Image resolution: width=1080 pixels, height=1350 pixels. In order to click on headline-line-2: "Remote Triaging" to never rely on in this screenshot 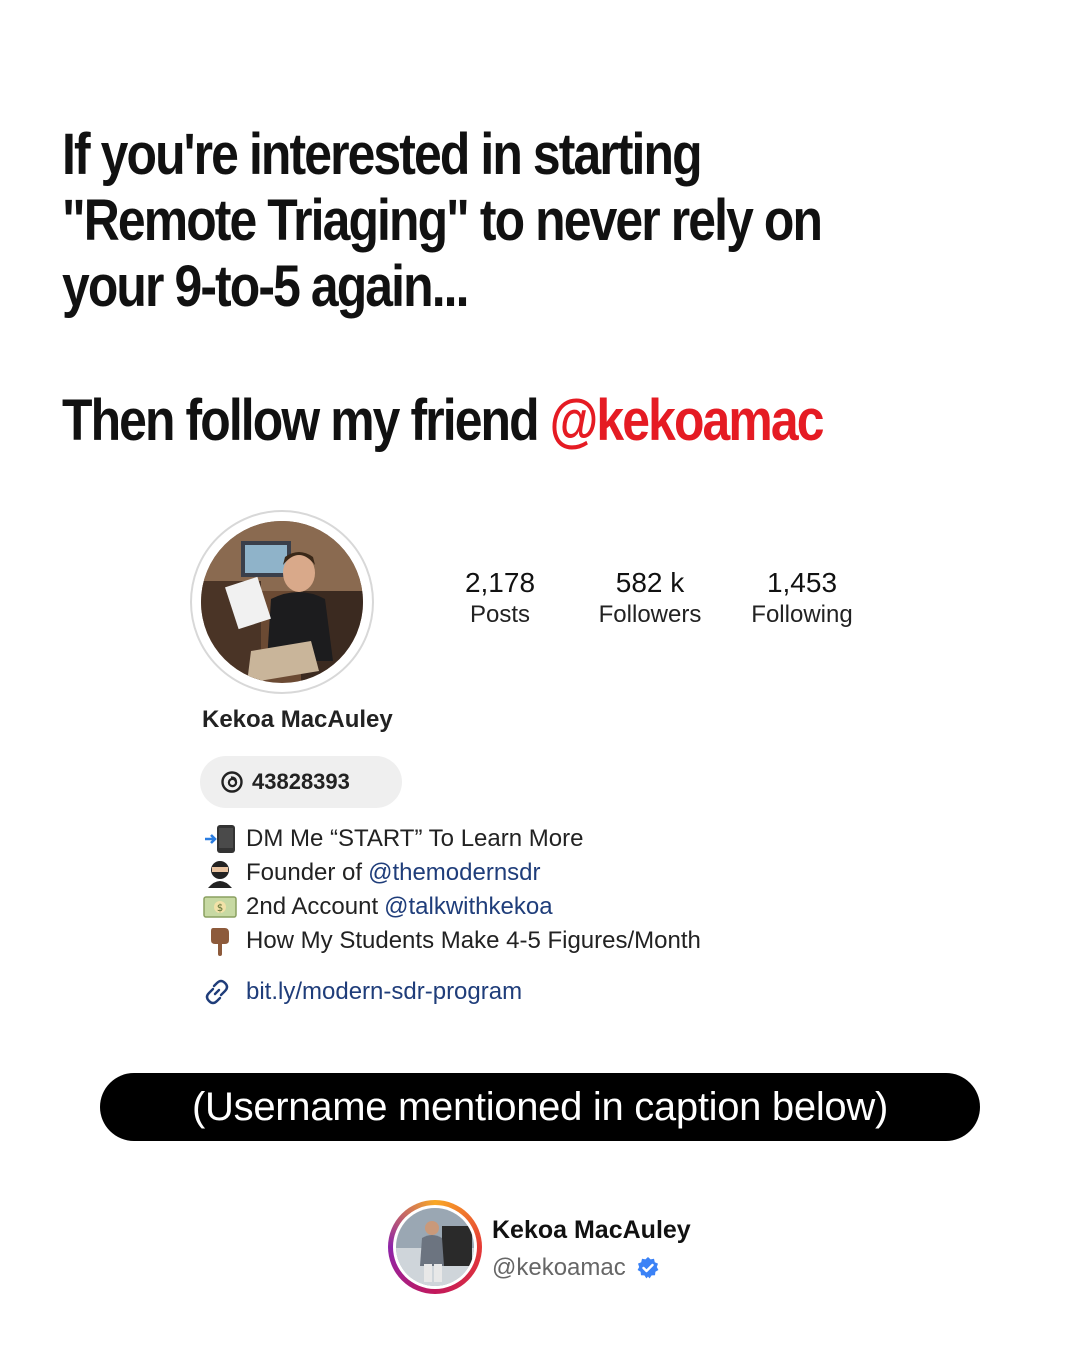, I will do `click(442, 220)`.